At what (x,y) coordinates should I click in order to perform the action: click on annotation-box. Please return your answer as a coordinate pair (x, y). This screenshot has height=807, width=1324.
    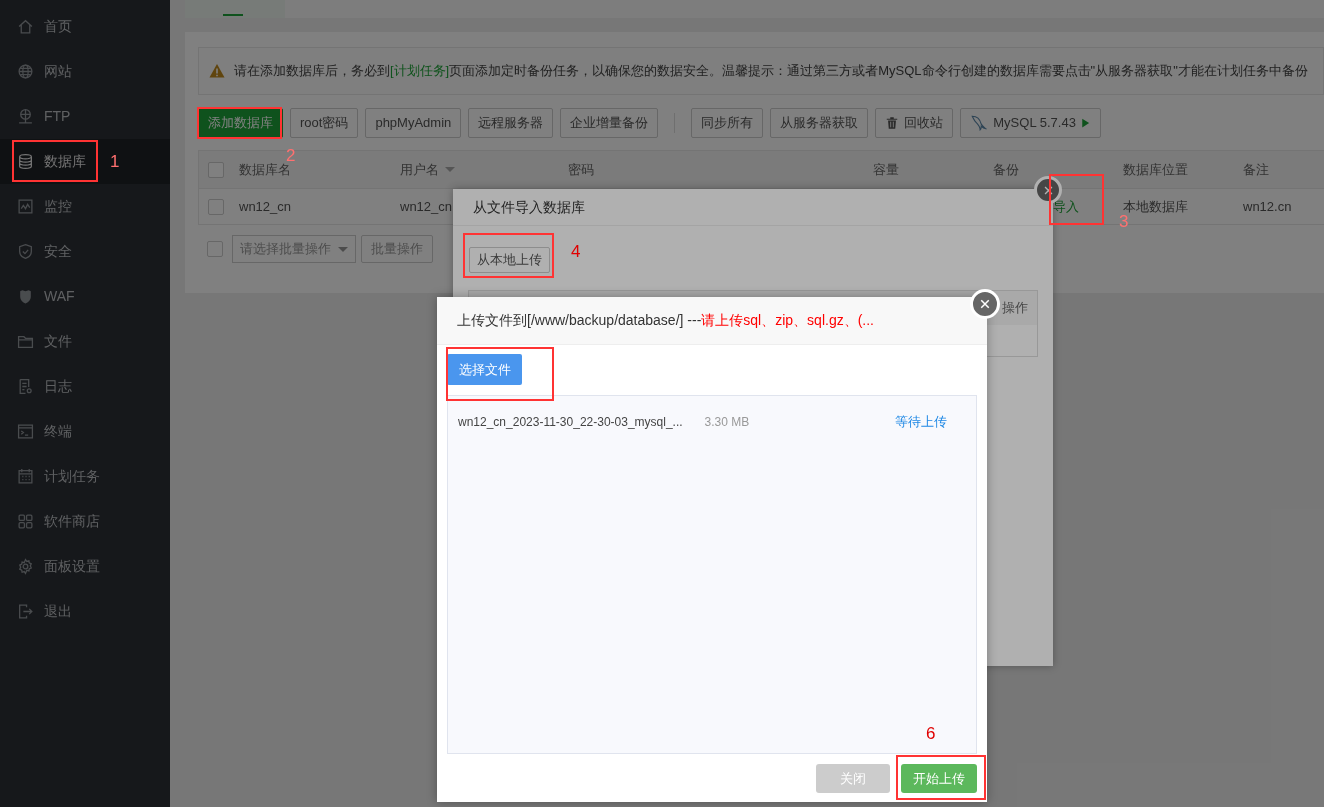
    Looking at the image, I should click on (1076, 199).